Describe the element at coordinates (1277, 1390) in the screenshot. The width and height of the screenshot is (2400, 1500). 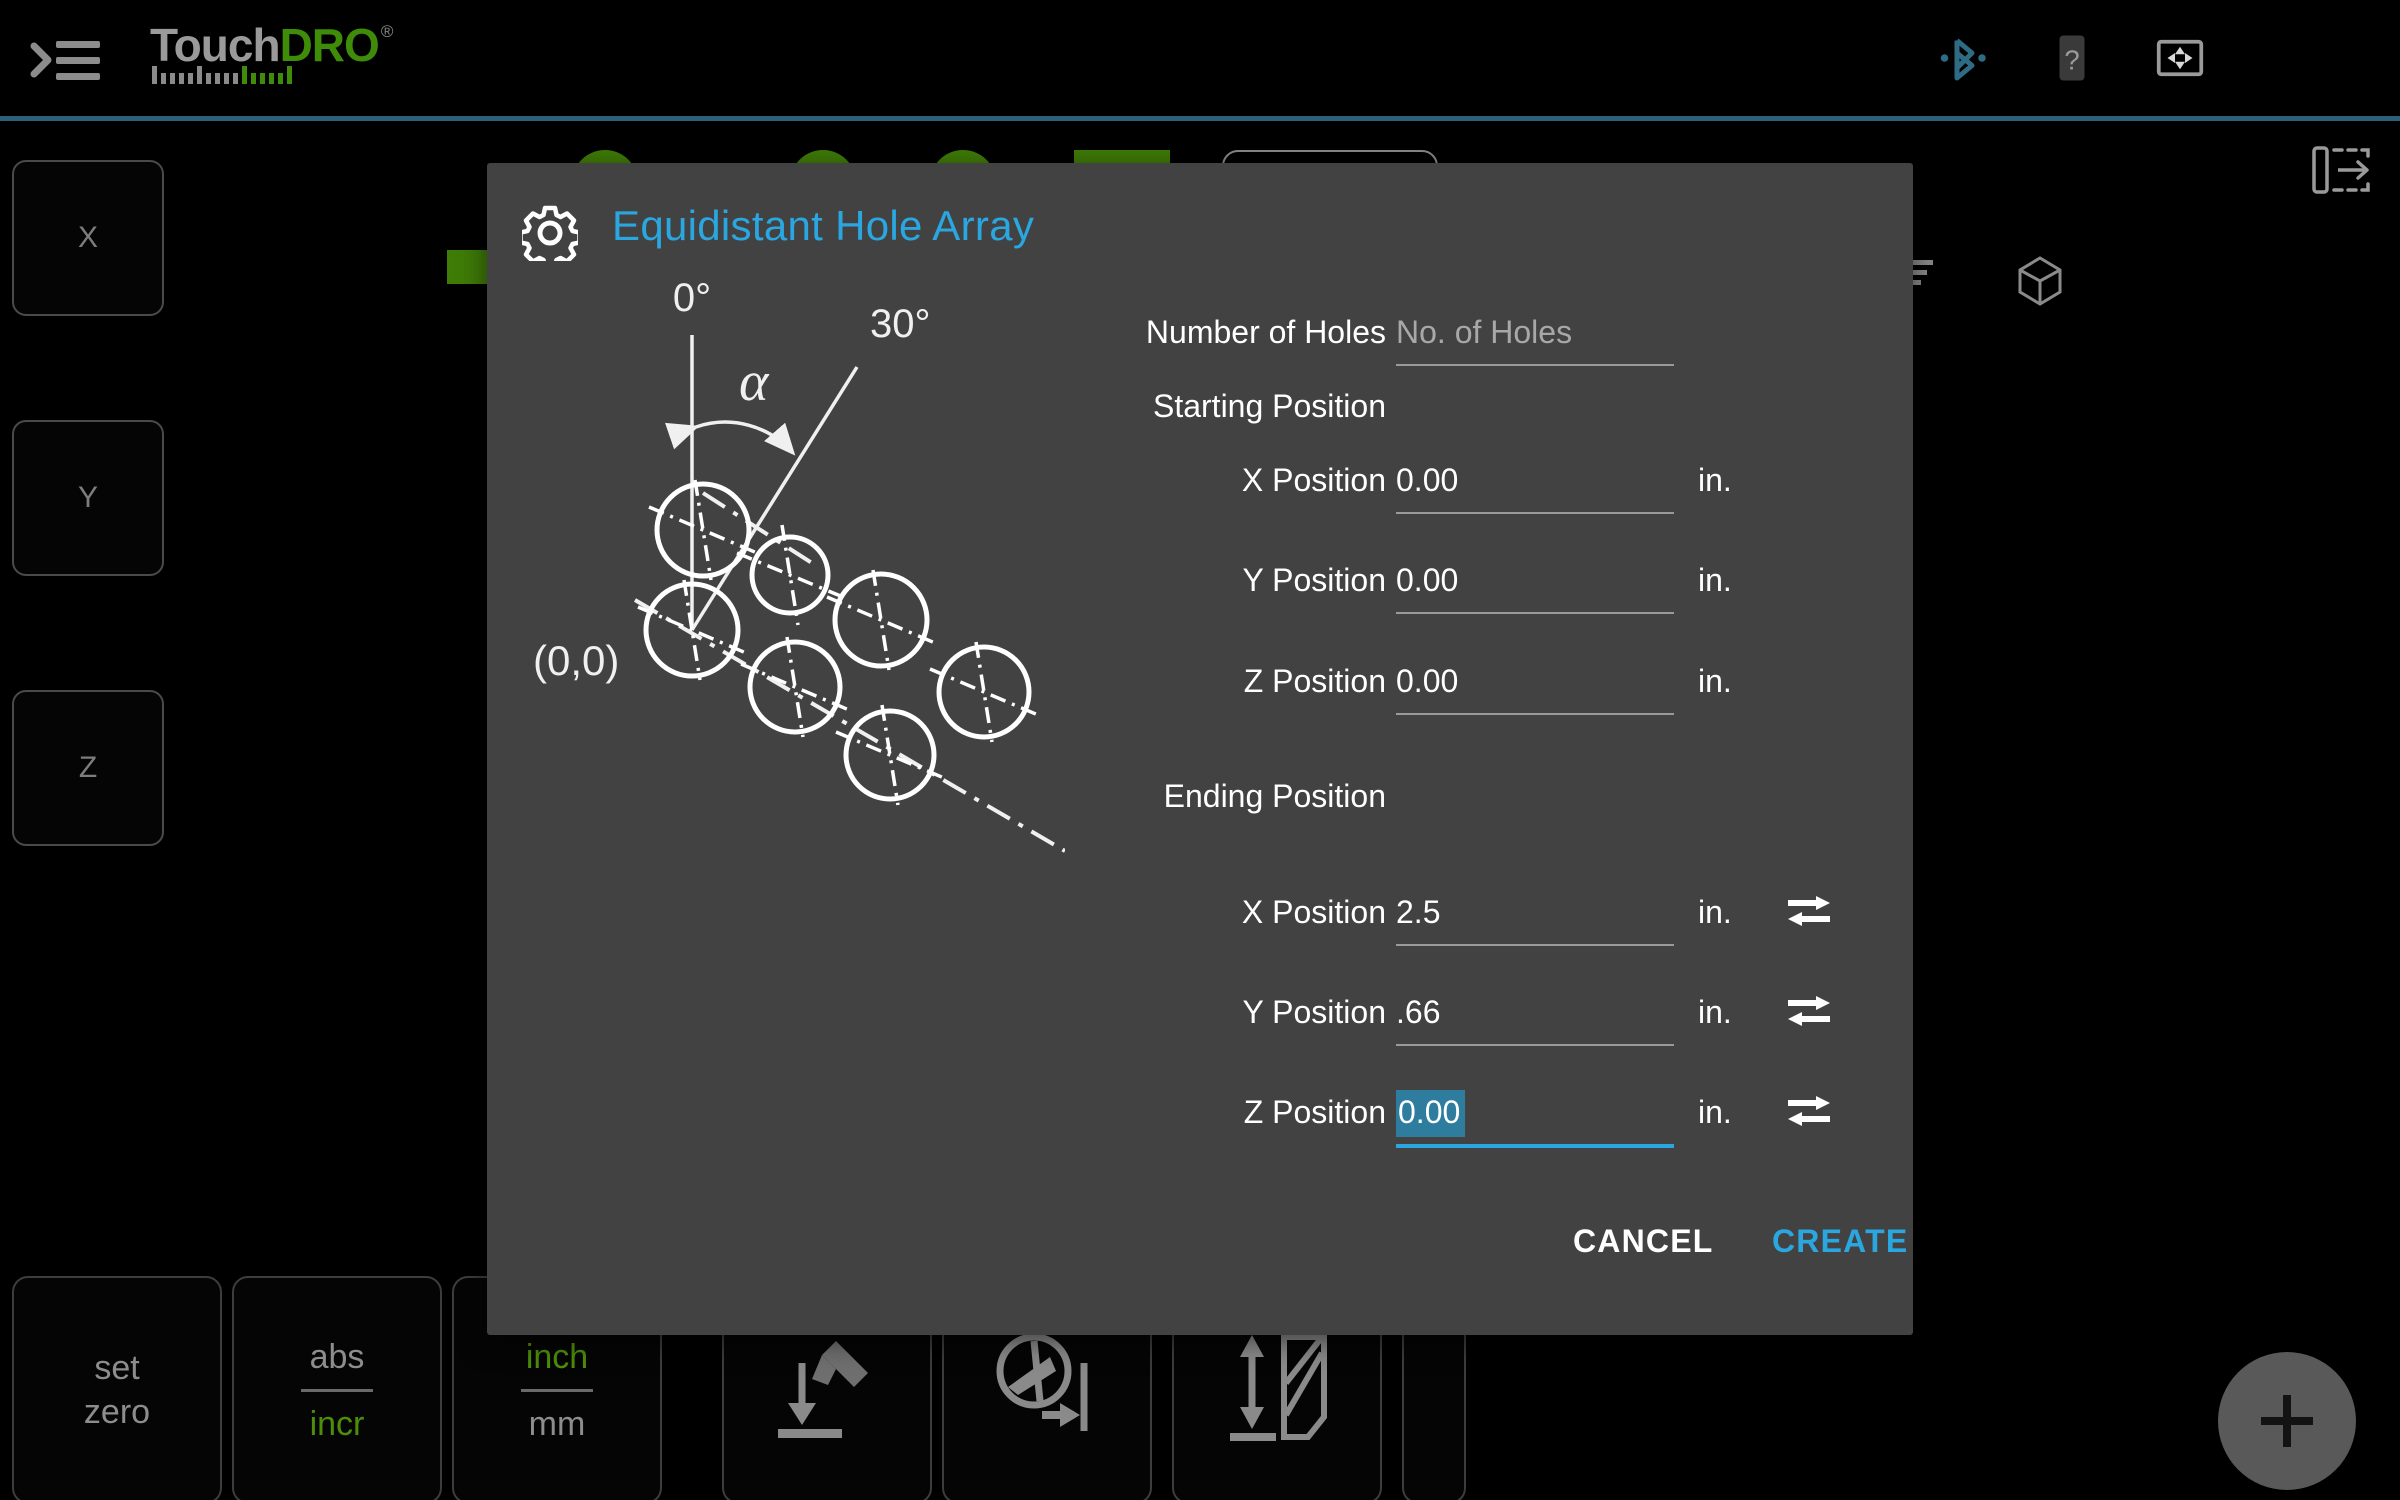
I see `tool-height-icon` at that location.